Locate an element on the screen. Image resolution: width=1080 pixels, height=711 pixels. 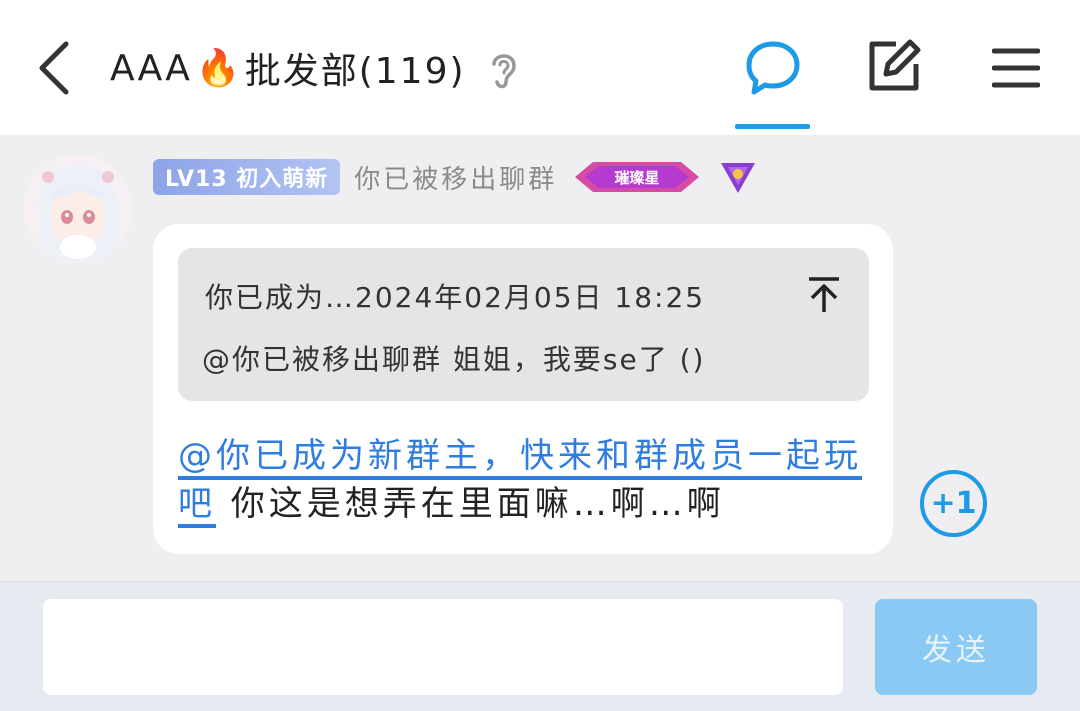
vip-badge-icon is located at coordinates (738, 177).